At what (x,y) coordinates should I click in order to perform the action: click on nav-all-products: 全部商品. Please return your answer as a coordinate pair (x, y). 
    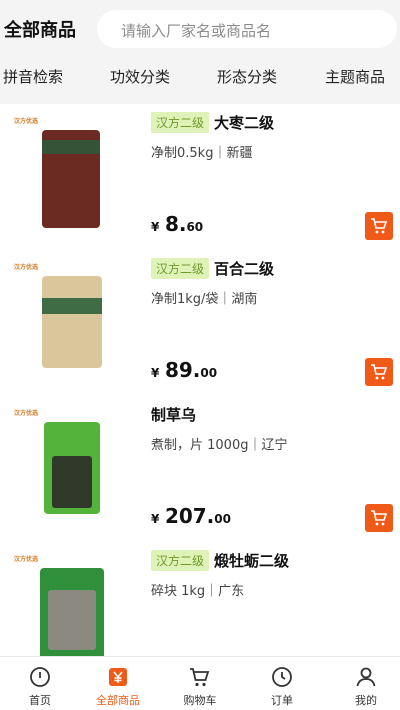
    Looking at the image, I should click on (118, 683).